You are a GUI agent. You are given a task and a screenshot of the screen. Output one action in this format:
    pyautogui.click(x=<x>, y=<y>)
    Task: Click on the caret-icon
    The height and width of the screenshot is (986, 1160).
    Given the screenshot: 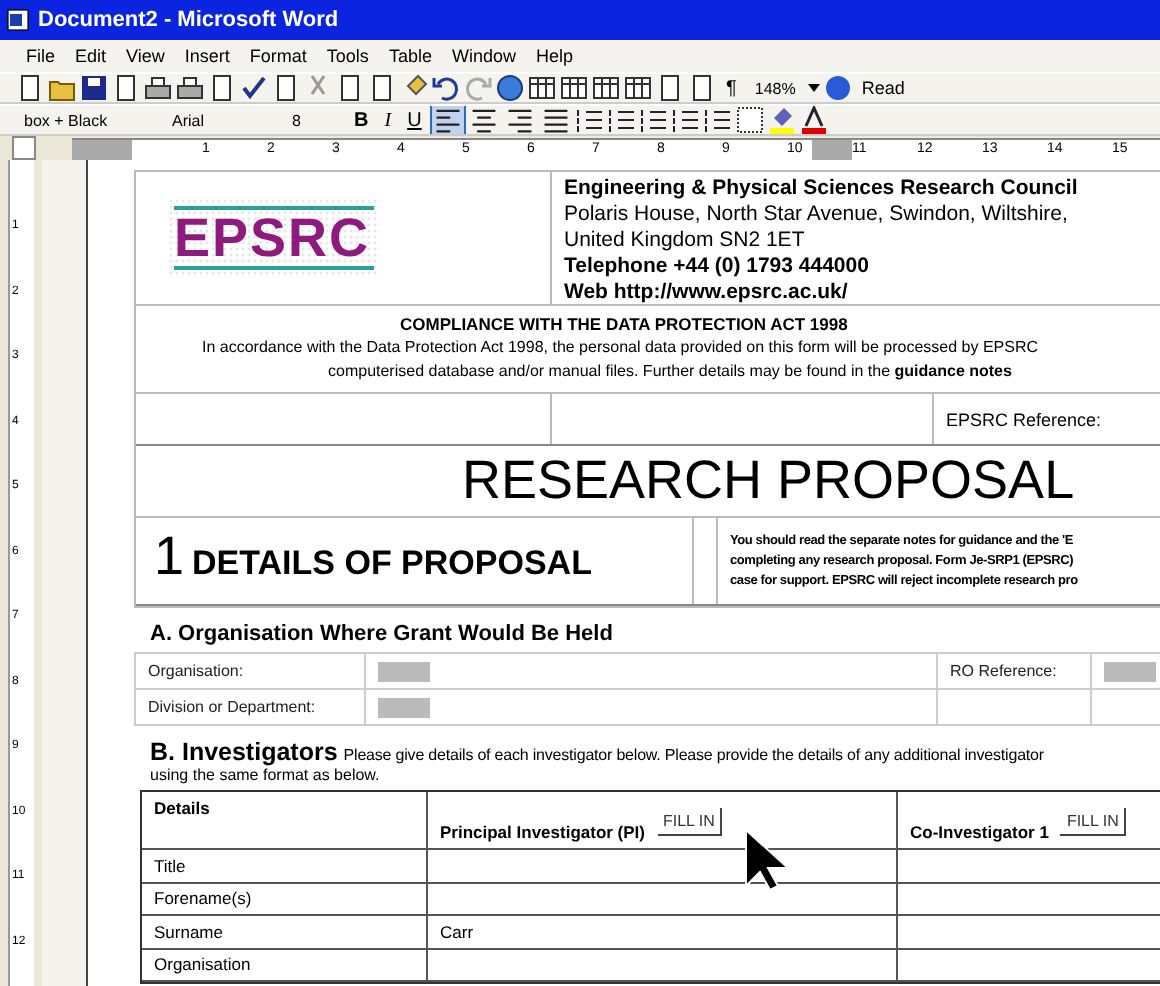 What is the action you would take?
    pyautogui.click(x=813, y=88)
    